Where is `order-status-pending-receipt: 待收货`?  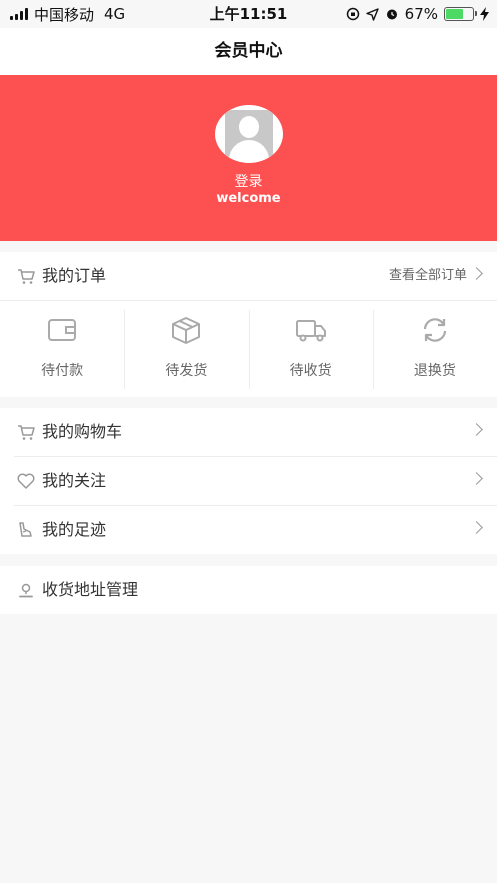 order-status-pending-receipt: 待收货 is located at coordinates (310, 349).